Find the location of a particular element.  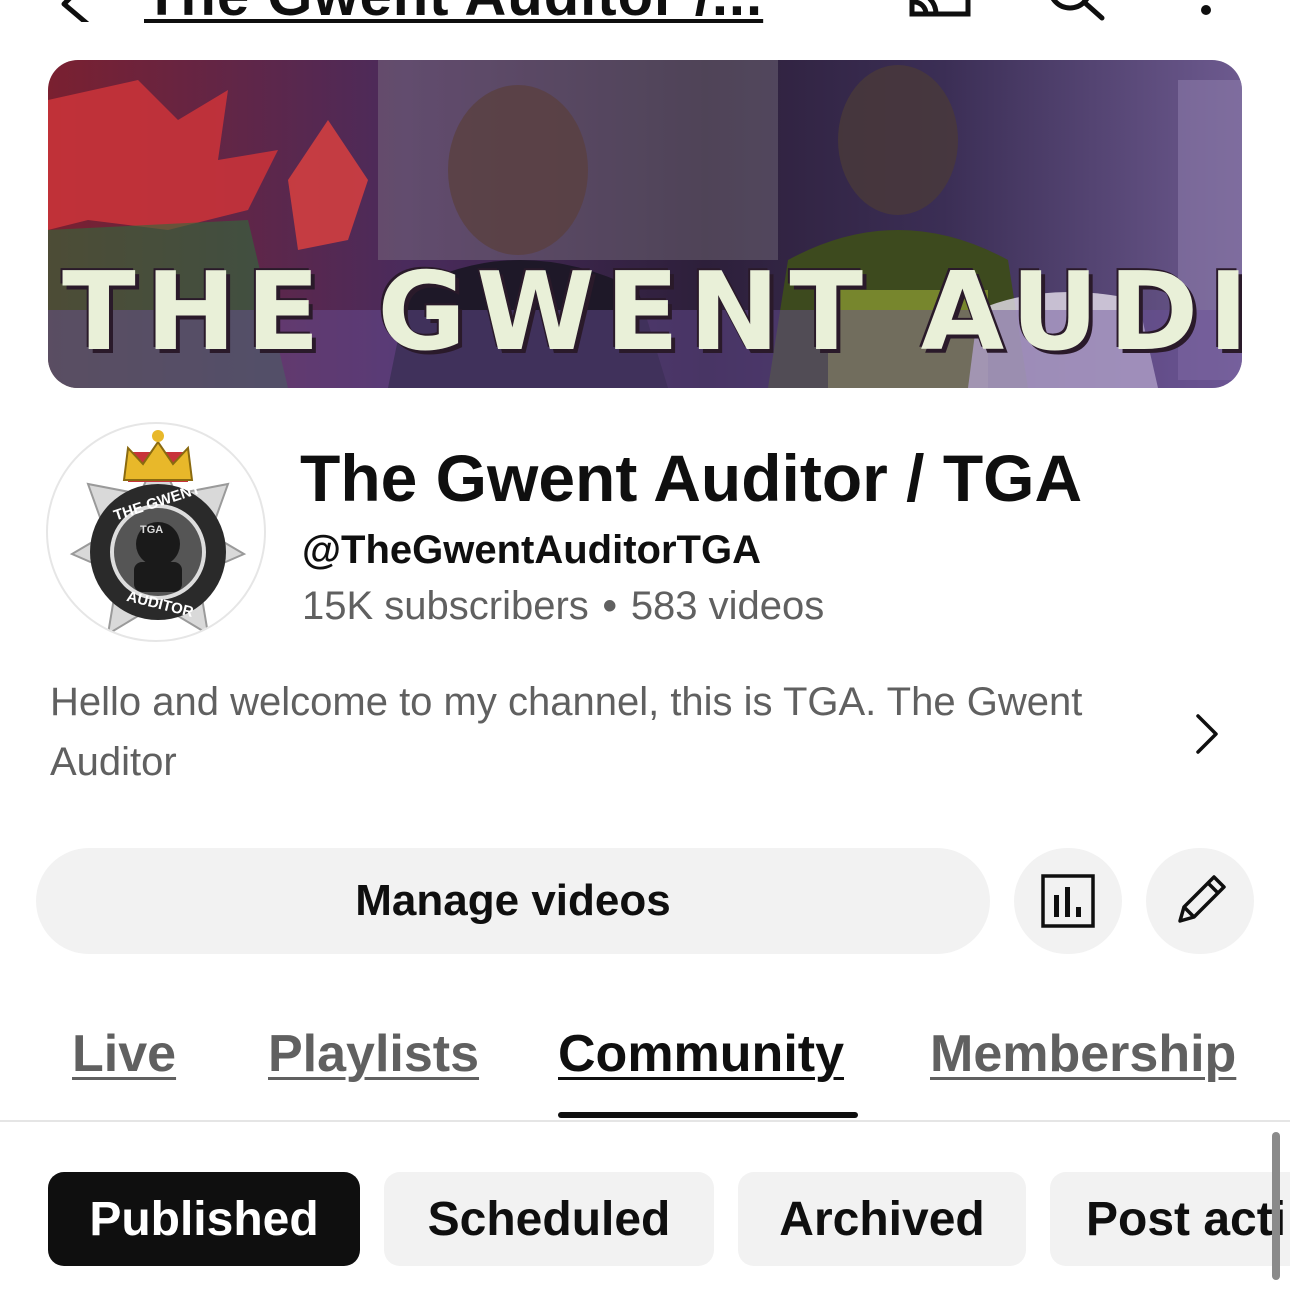

scrollbar is located at coordinates (1276, 1206).